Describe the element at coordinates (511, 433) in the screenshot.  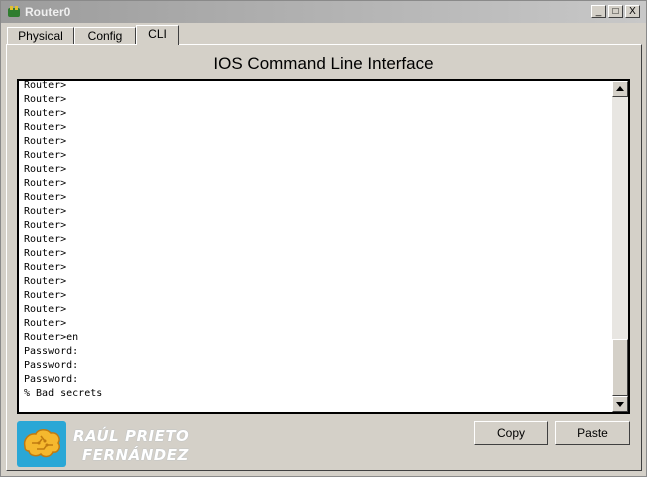
I see `copy-button: Copy` at that location.